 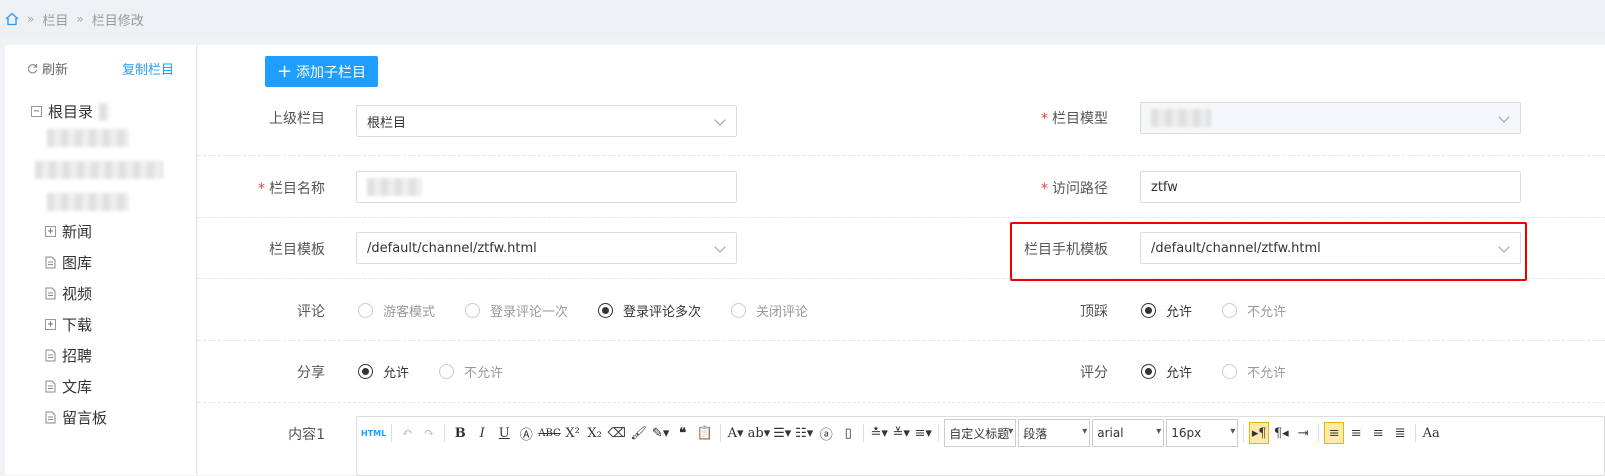 What do you see at coordinates (1378, 433) in the screenshot?
I see `align-right-icon: ≡` at bounding box center [1378, 433].